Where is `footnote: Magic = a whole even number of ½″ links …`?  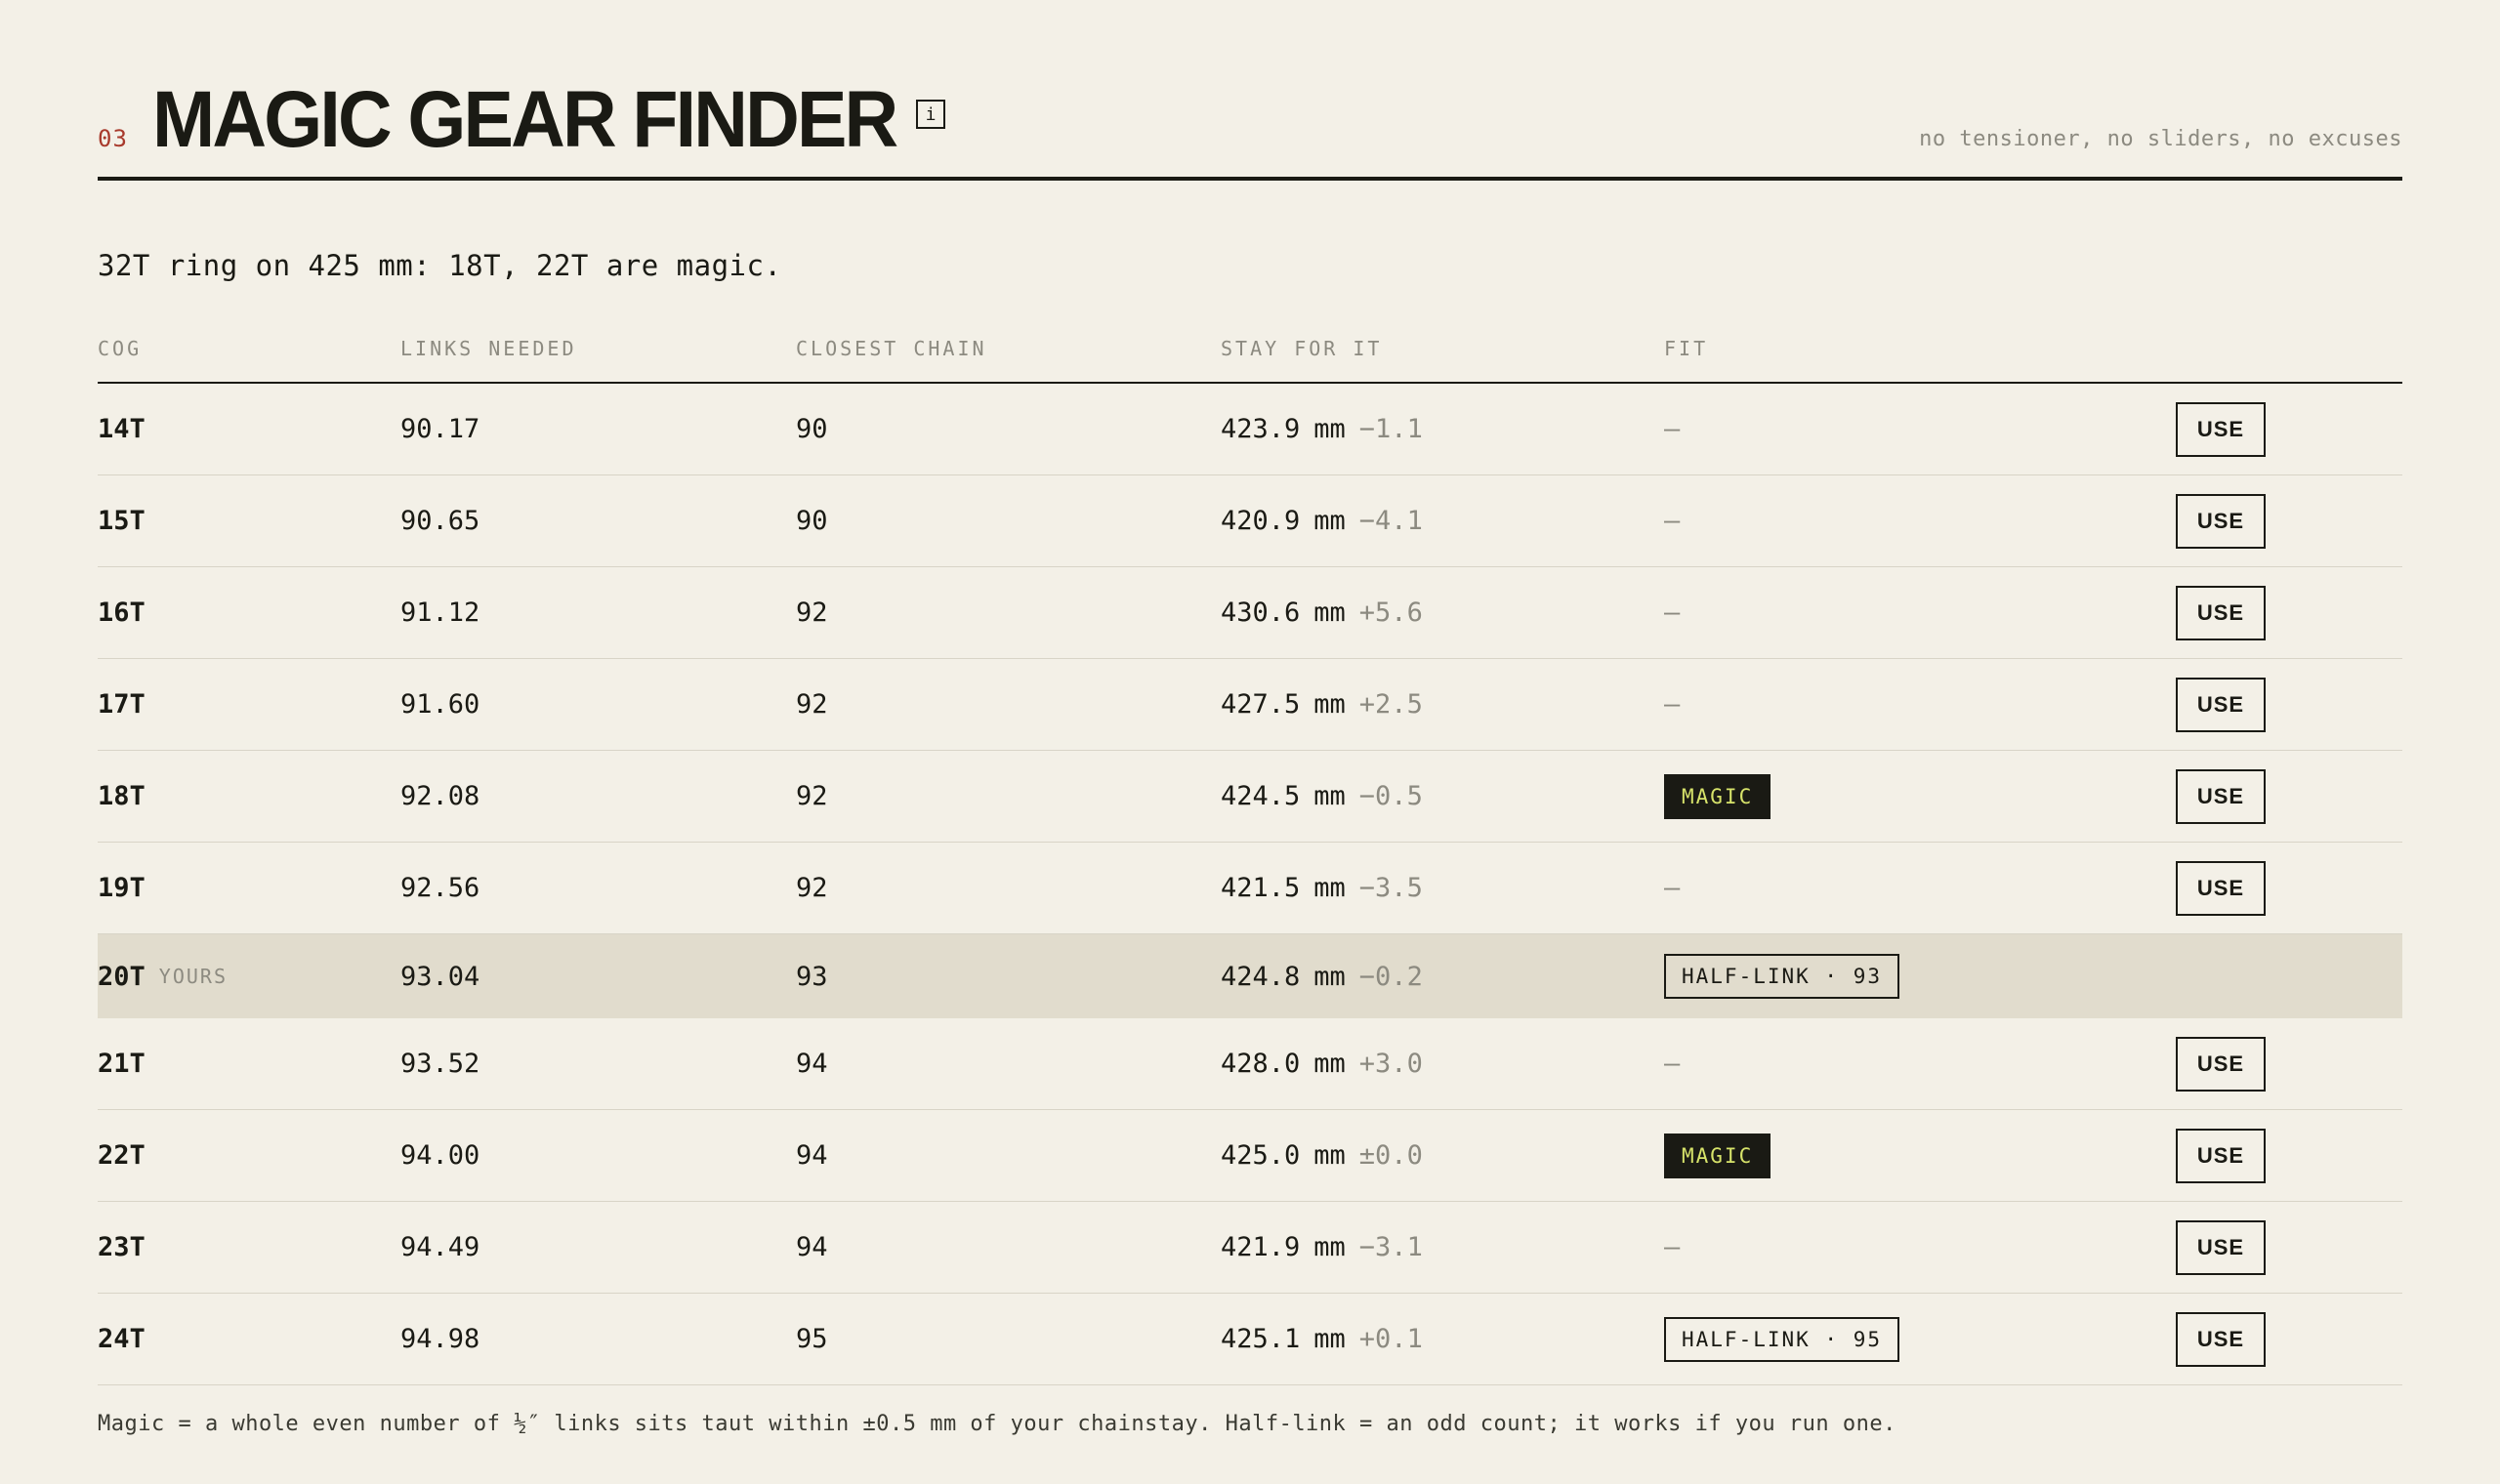
footnote: Magic = a whole even number of ½″ links … is located at coordinates (997, 1424).